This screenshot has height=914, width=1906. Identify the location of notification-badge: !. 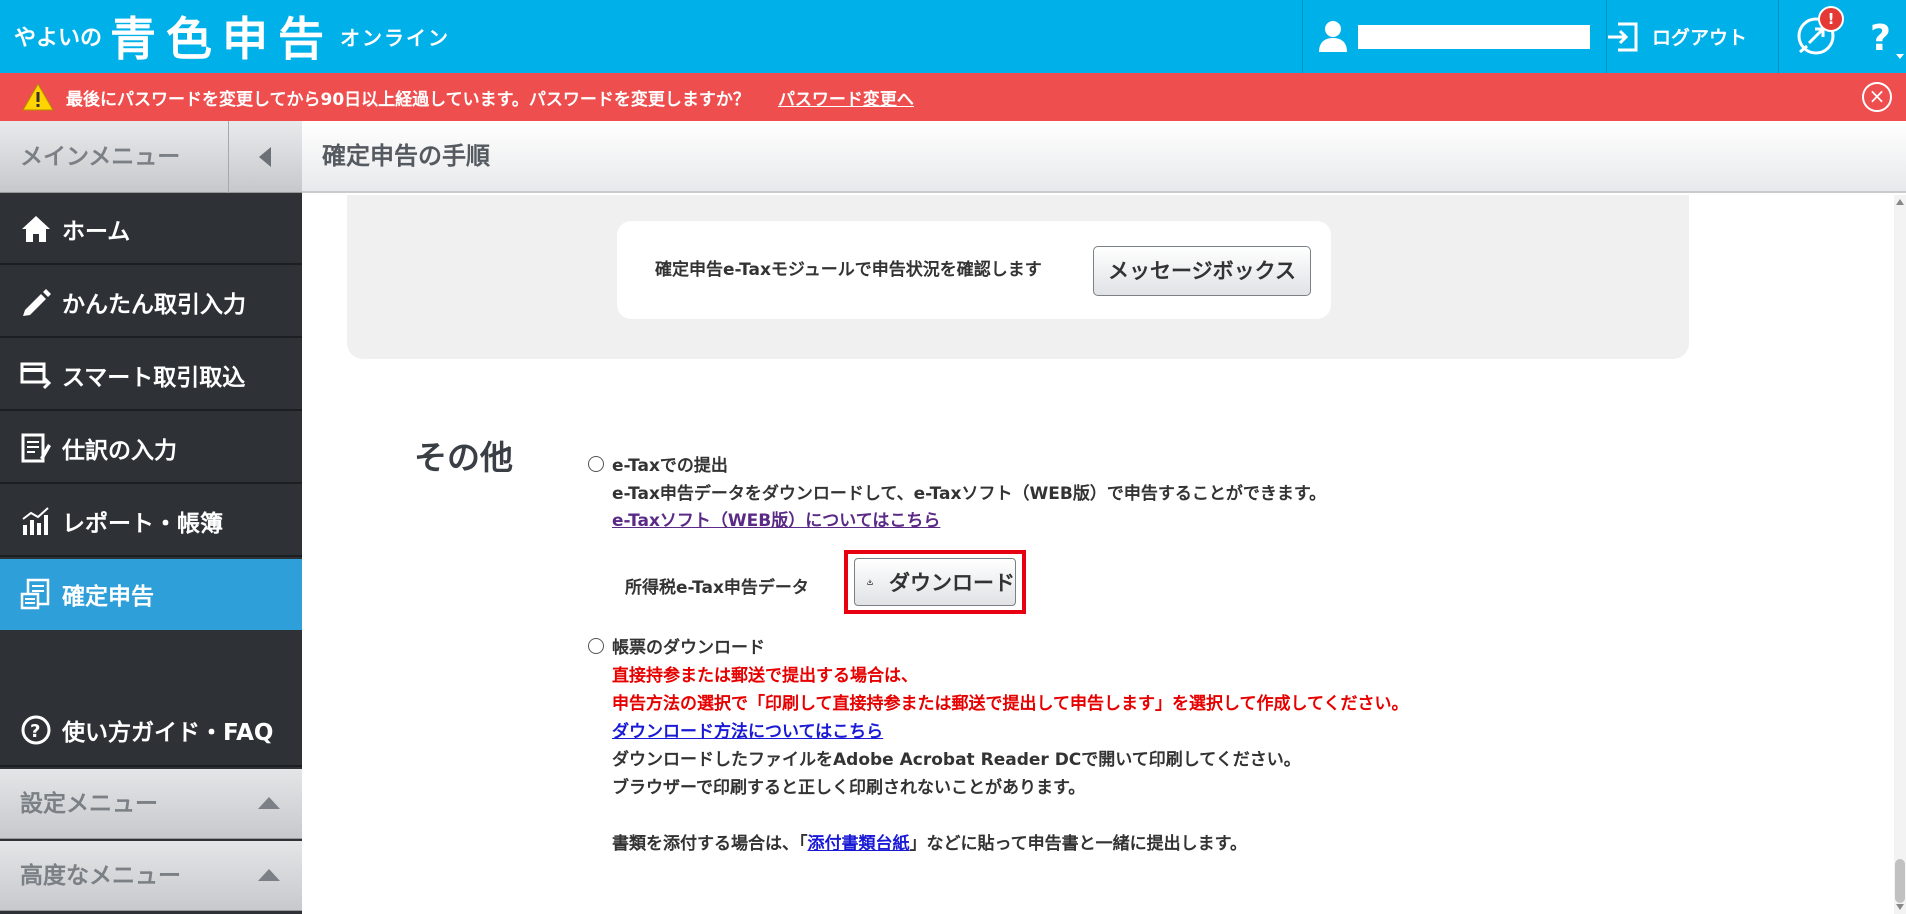
(1831, 19).